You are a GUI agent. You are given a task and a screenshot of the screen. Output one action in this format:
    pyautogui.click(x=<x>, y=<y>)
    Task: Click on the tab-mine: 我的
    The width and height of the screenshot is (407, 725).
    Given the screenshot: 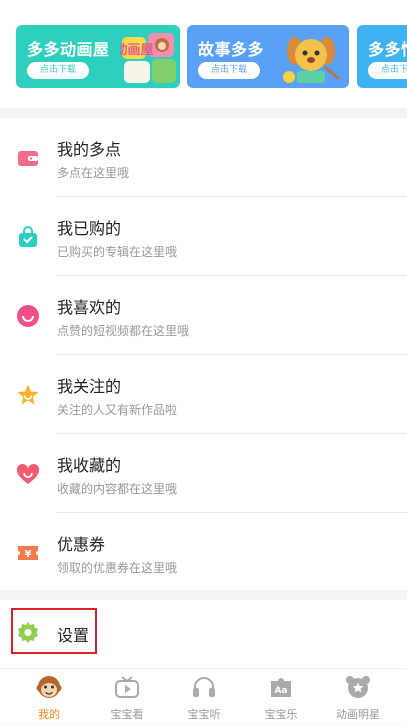 What is the action you would take?
    pyautogui.click(x=49, y=697)
    